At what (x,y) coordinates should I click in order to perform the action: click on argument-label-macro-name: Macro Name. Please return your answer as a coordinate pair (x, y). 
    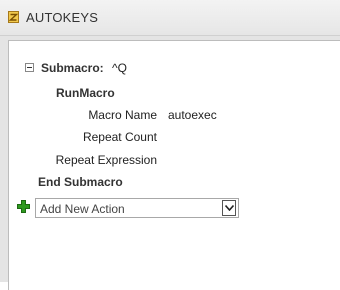
    Looking at the image, I should click on (122, 115).